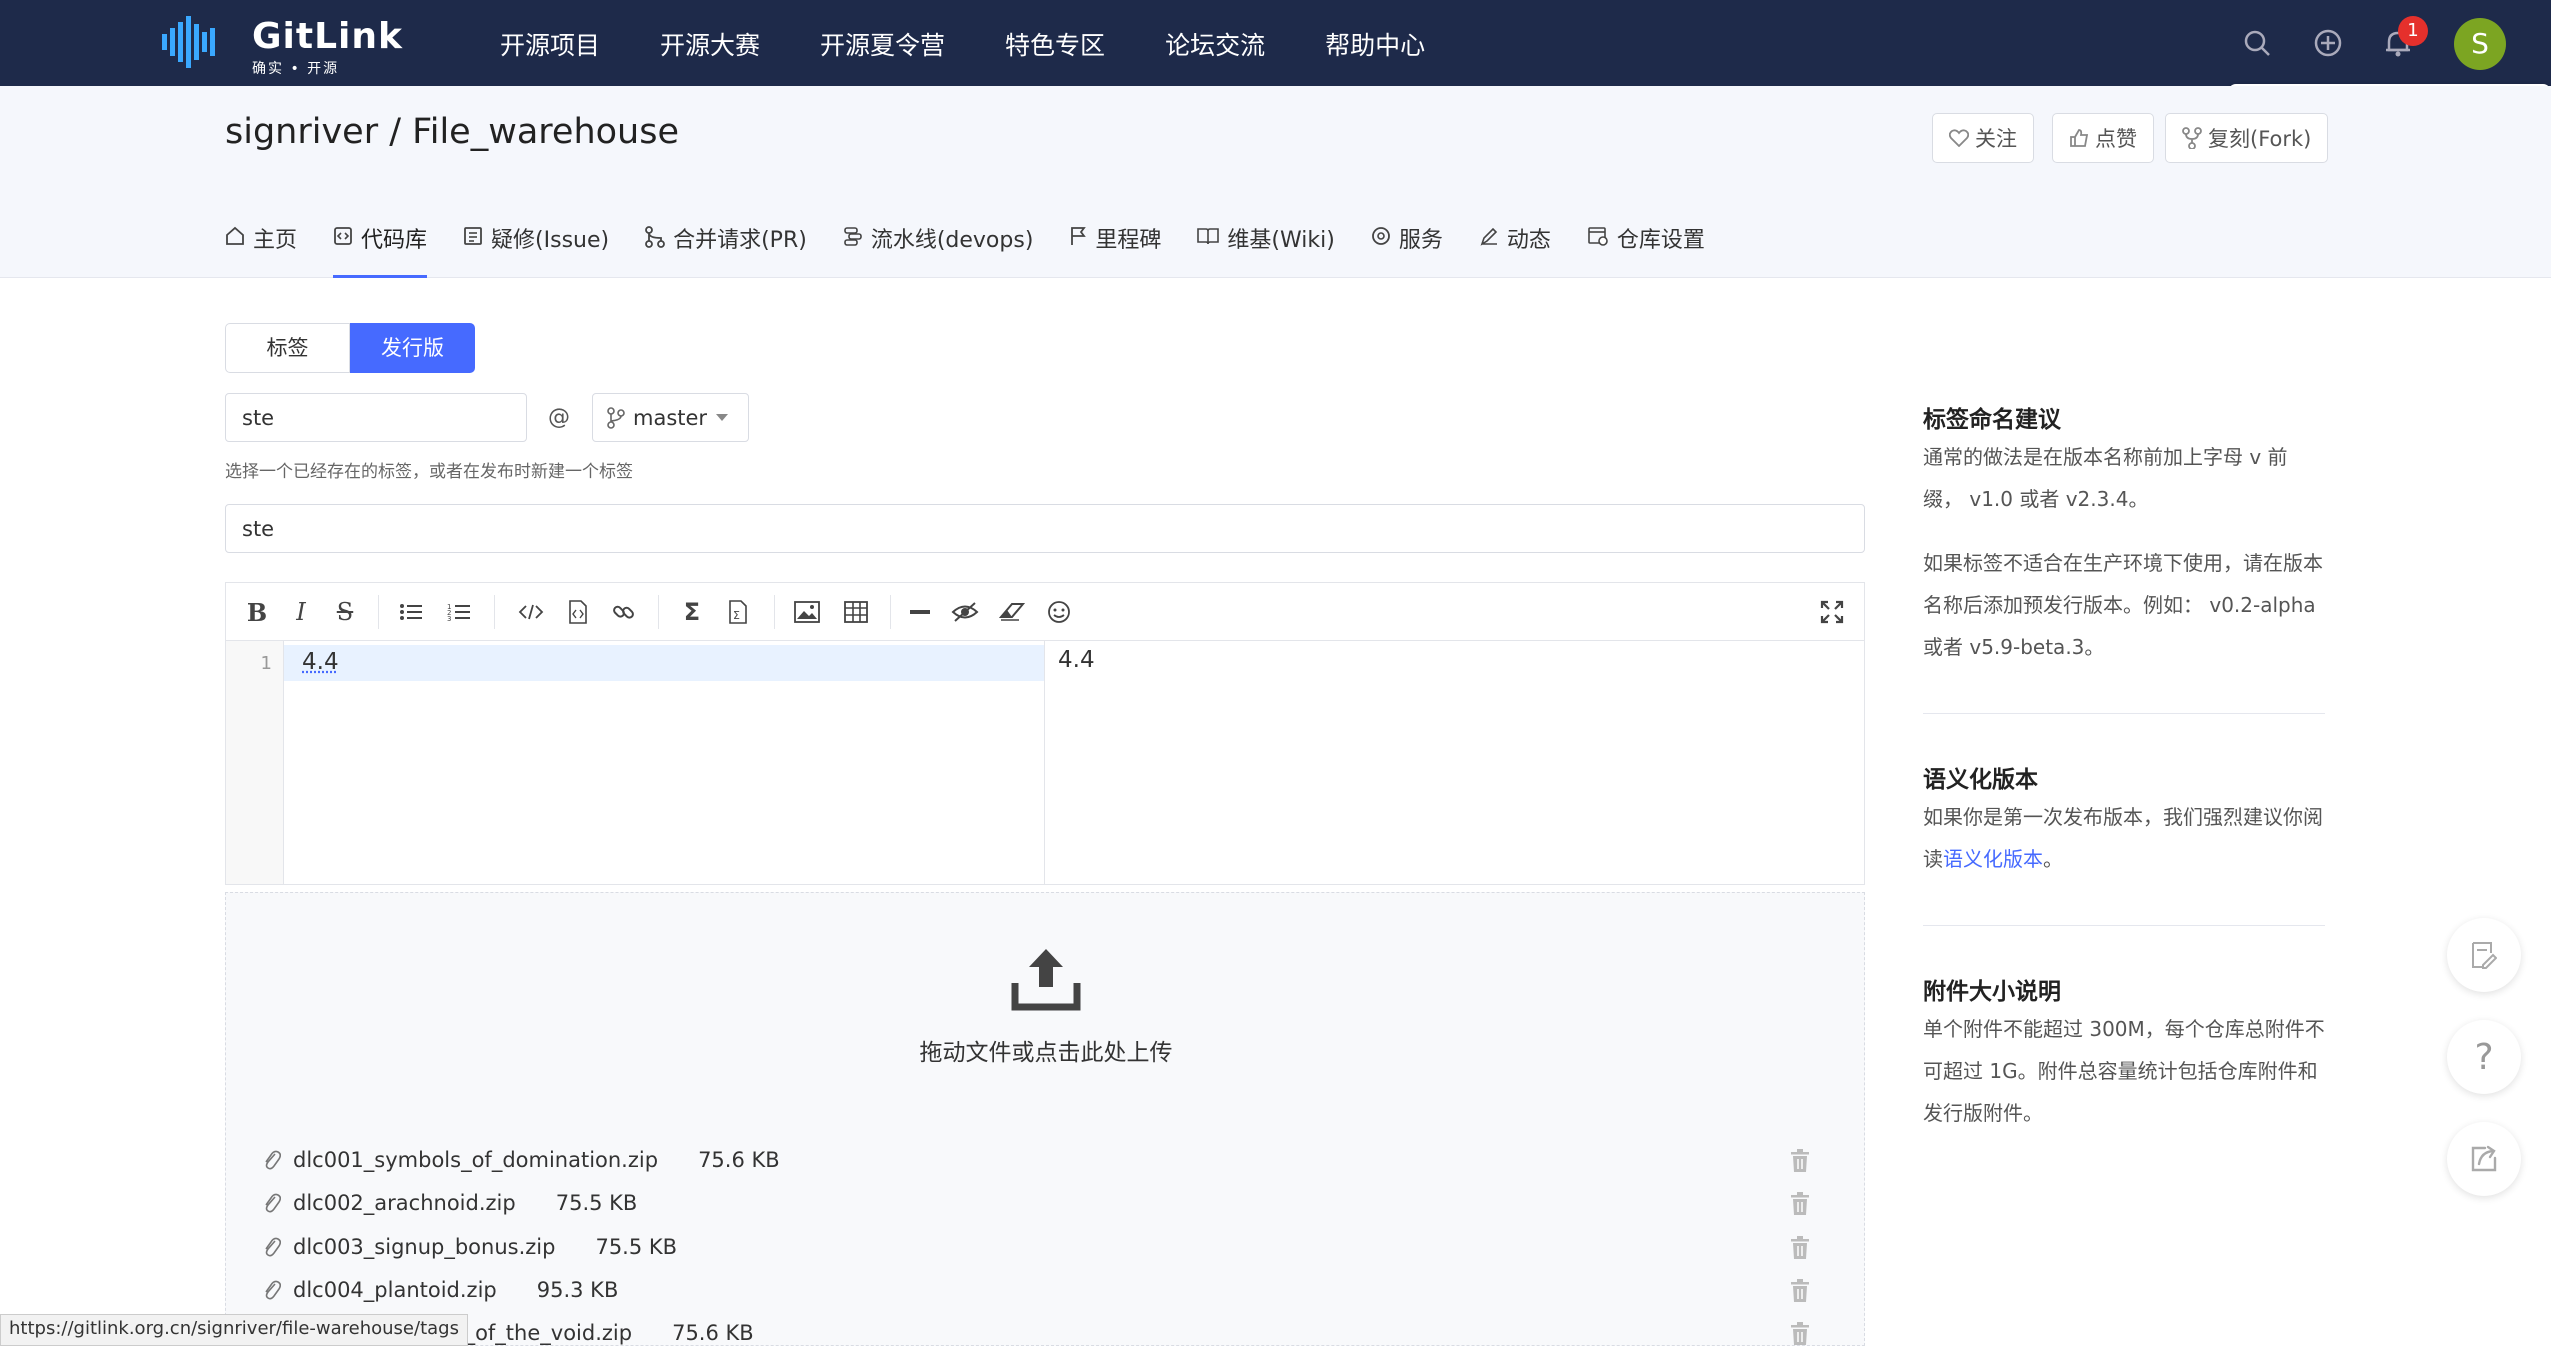 This screenshot has height=1350, width=2551. What do you see at coordinates (1266, 250) in the screenshot?
I see `tab-wiki: 维基(Wiki)` at bounding box center [1266, 250].